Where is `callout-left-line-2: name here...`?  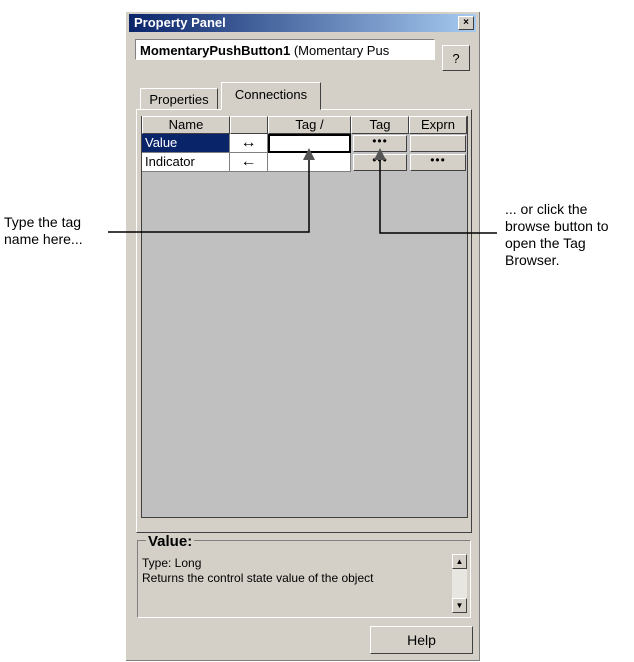 callout-left-line-2: name here... is located at coordinates (43, 239).